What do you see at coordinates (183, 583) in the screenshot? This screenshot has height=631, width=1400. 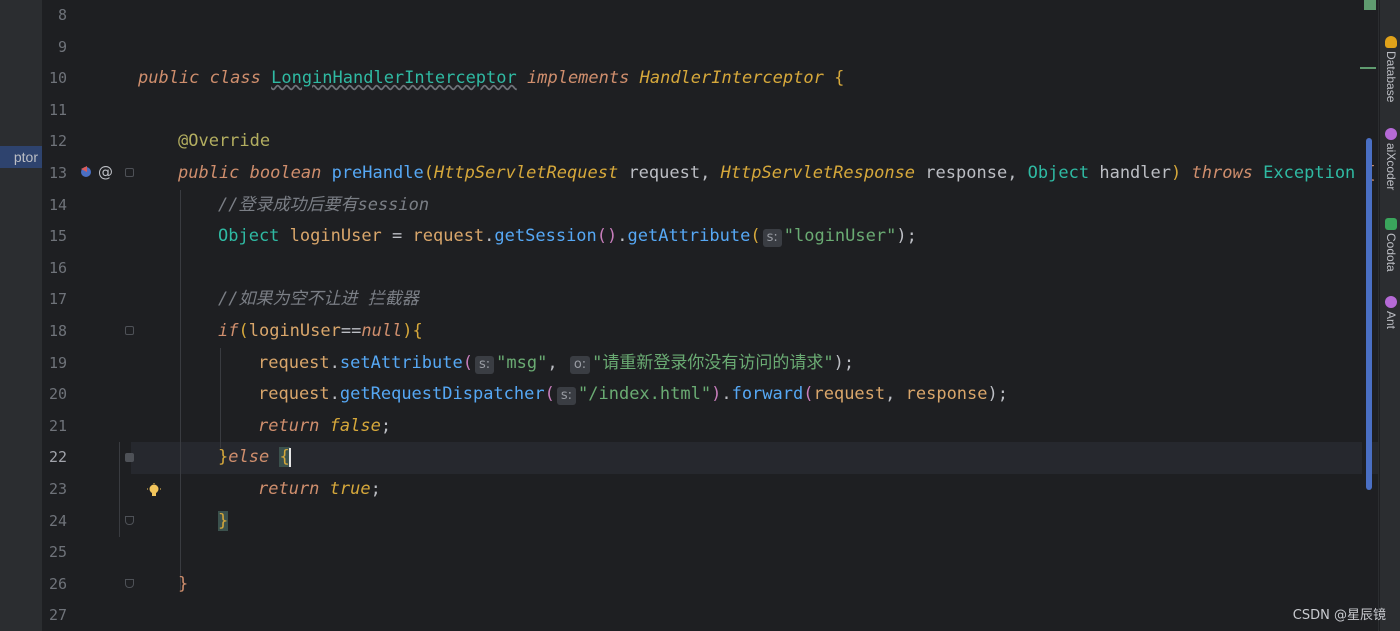 I see `code-line-26: }` at bounding box center [183, 583].